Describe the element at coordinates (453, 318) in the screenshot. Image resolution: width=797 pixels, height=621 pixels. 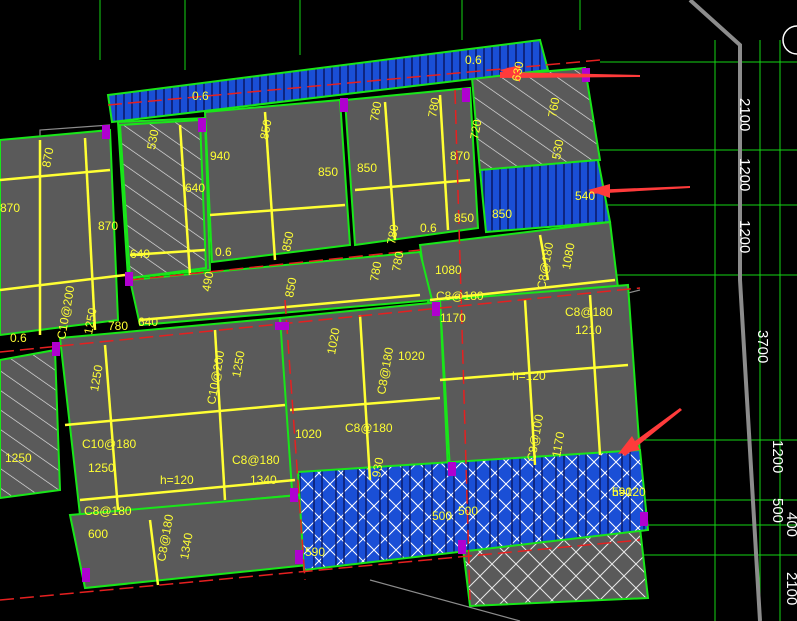
I see `label: 1170` at that location.